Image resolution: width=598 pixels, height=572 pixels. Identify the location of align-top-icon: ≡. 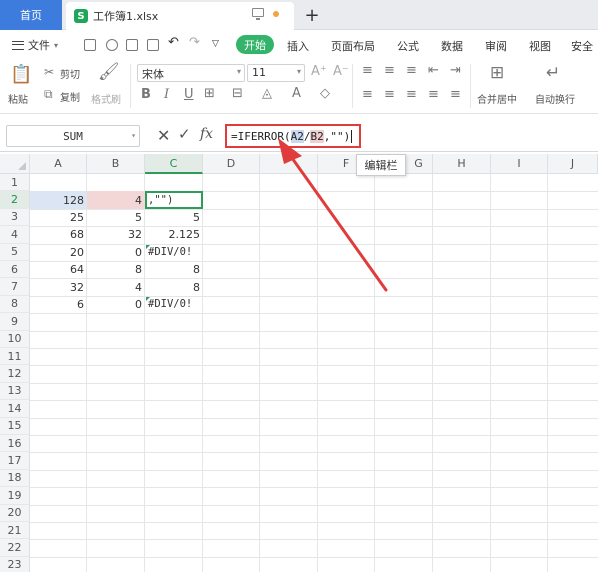
(367, 70).